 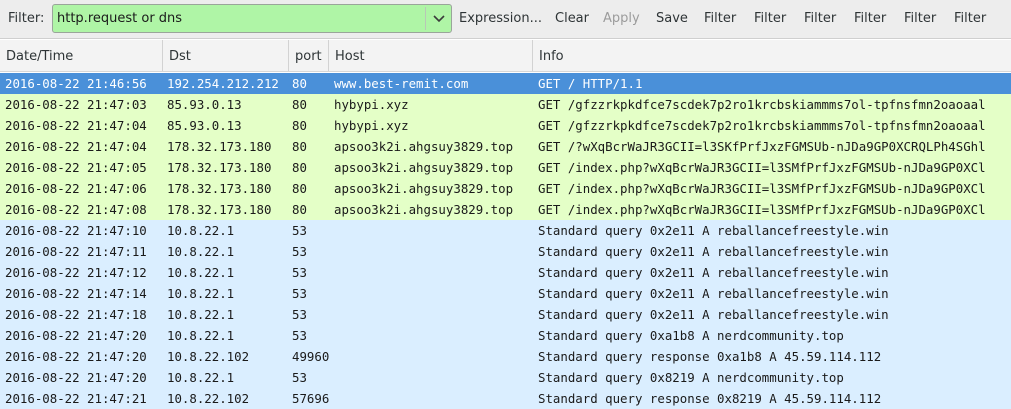 I want to click on column-header-datetime: Date/Time, so click(x=81, y=55).